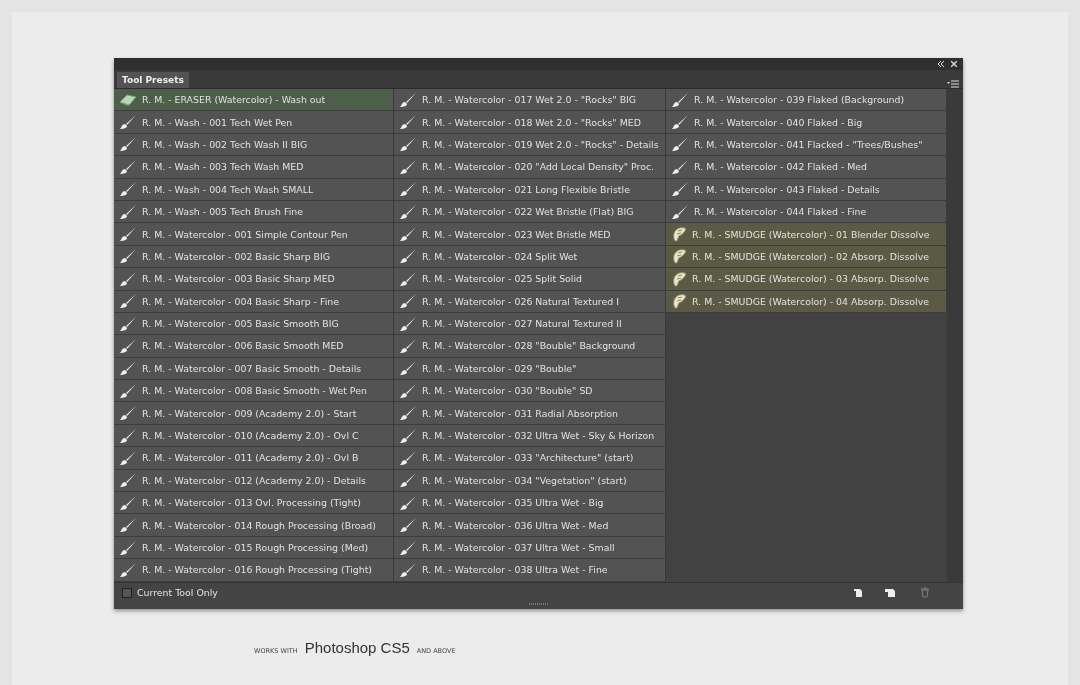 The height and width of the screenshot is (685, 1080). What do you see at coordinates (254, 570) in the screenshot?
I see `preset-item: R. M. - Watercolor - 016 Rough Processing (Tight)` at bounding box center [254, 570].